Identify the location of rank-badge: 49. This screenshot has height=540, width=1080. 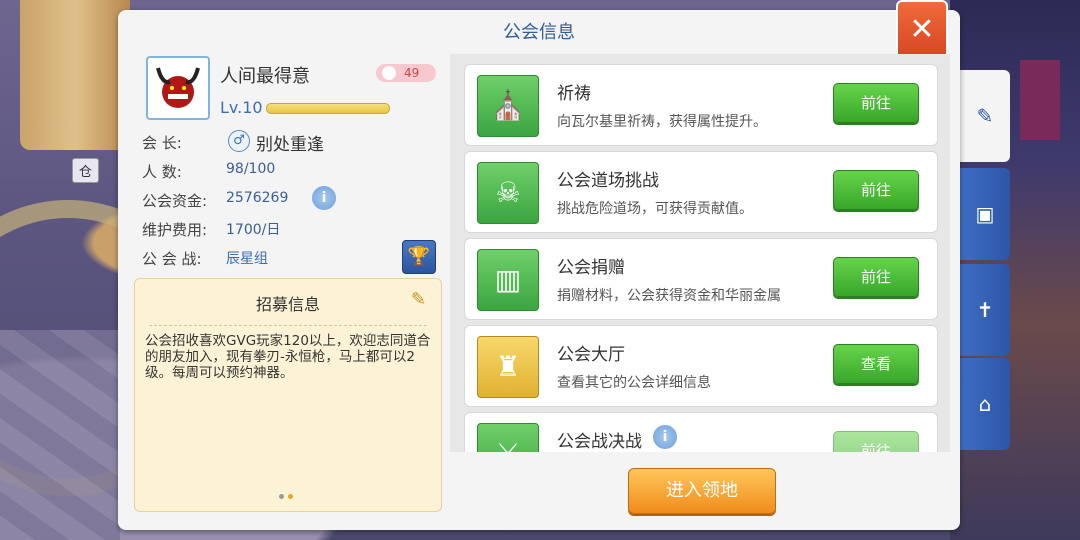
(406, 73).